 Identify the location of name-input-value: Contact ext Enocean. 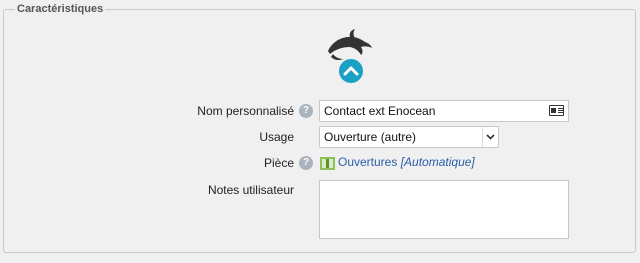
(380, 111).